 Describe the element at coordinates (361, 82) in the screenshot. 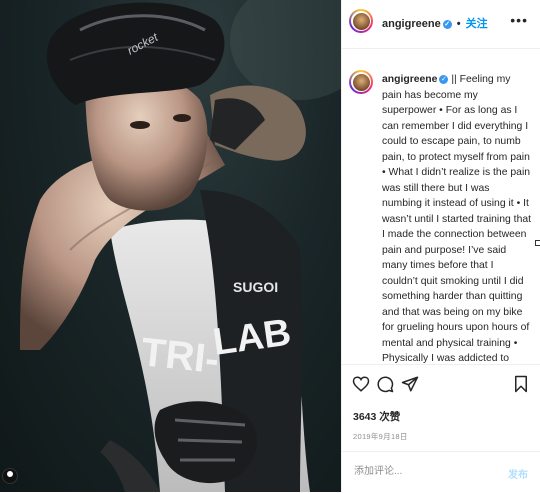

I see `caption-avatar` at that location.